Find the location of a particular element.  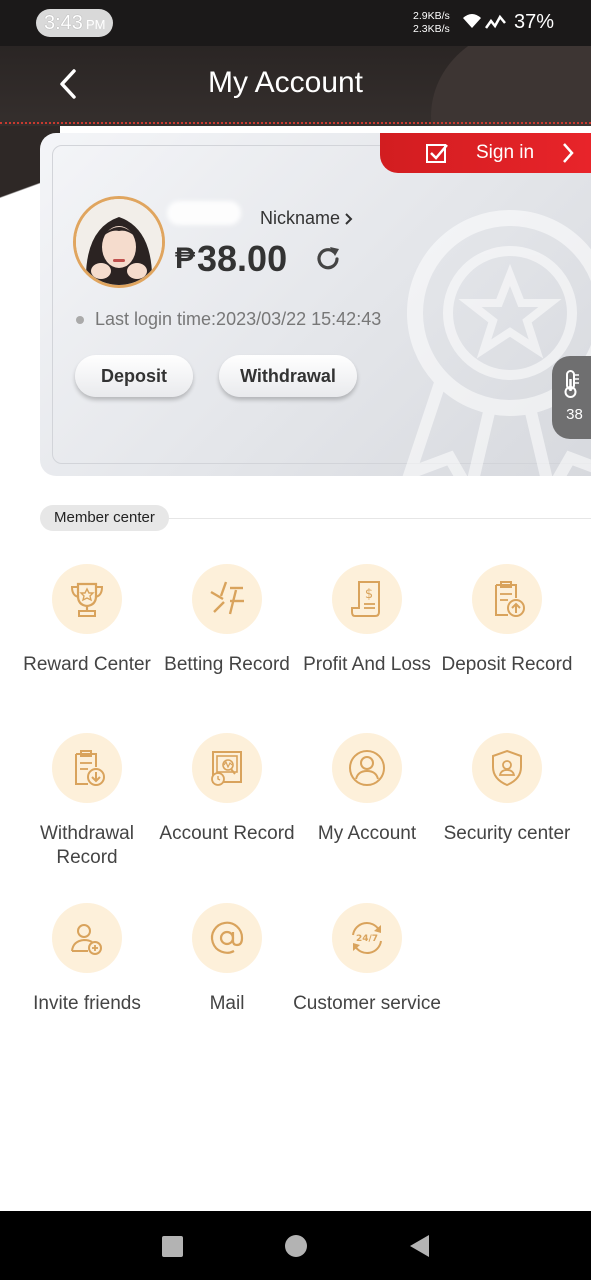

currency-symbol: ₱ is located at coordinates (185, 258).